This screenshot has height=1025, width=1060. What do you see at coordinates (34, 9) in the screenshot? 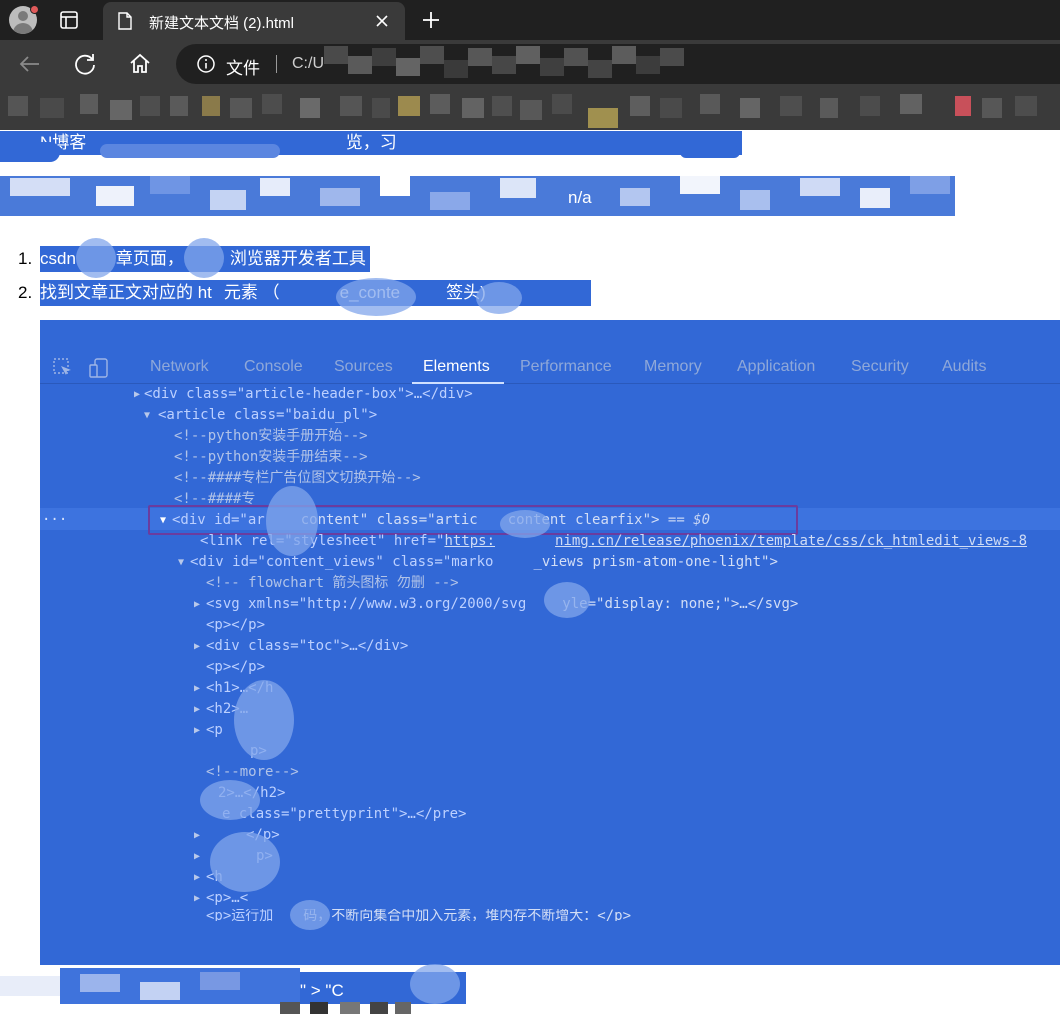
I see `notification-dot` at bounding box center [34, 9].